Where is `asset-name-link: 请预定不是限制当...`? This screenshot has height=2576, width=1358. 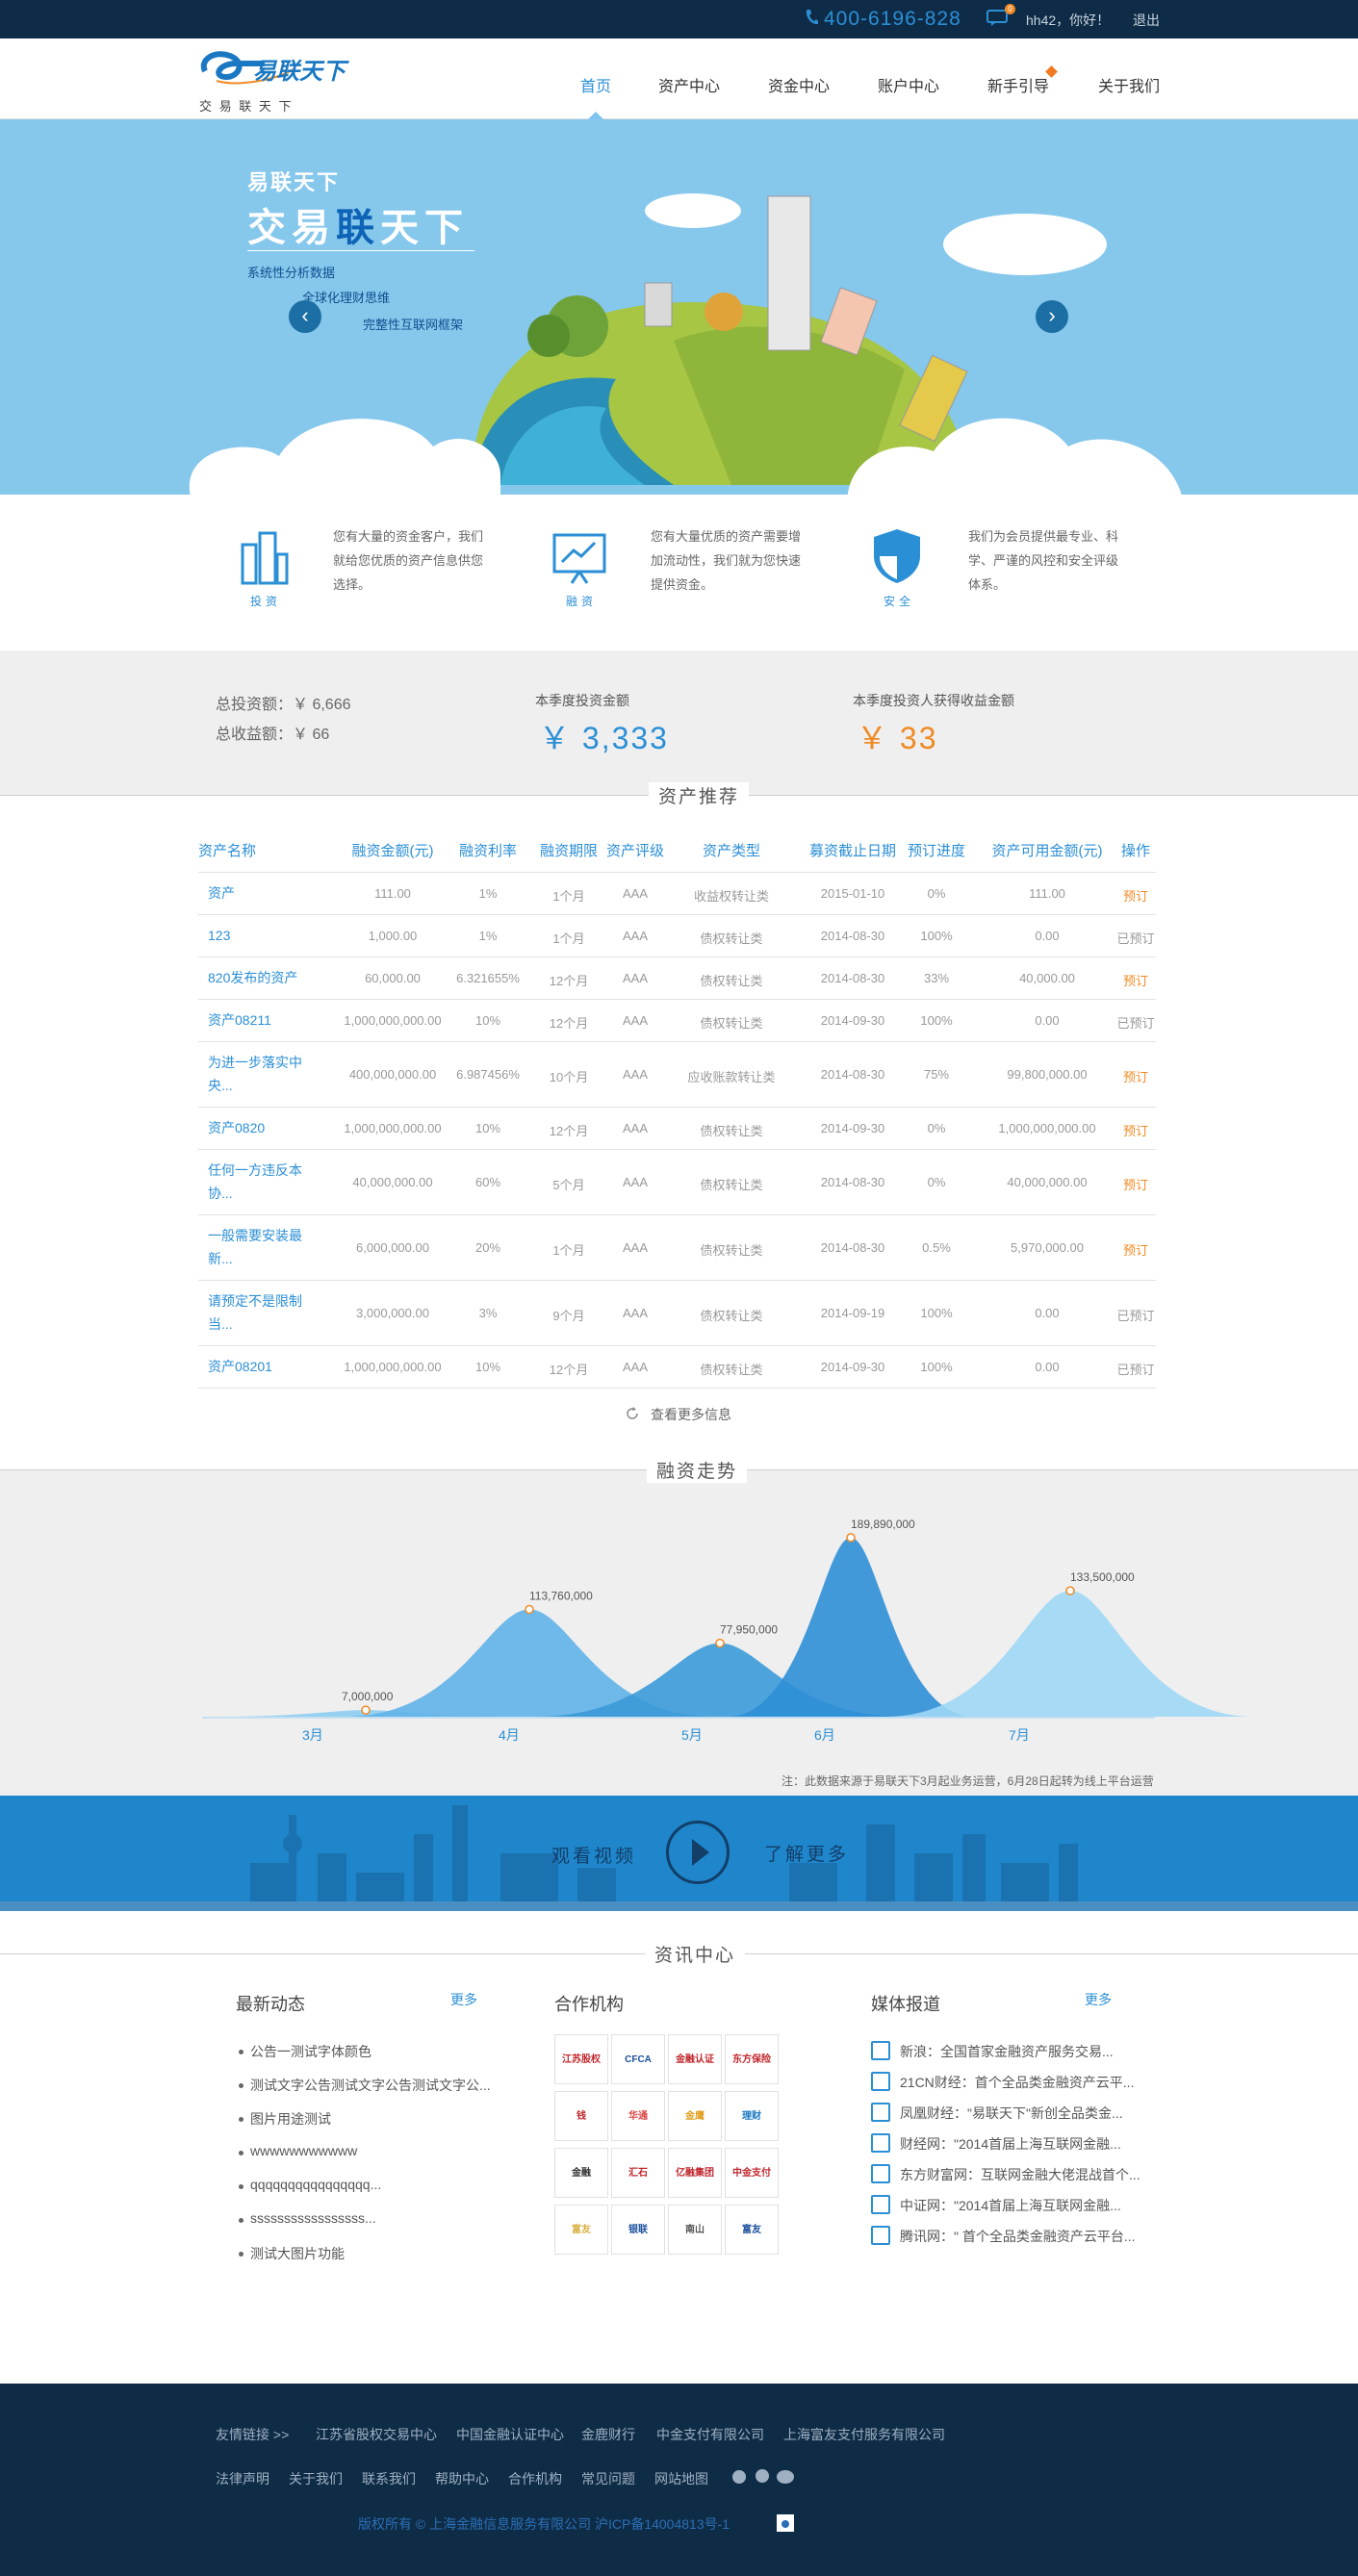 asset-name-link: 请预定不是限制当... is located at coordinates (261, 1312).